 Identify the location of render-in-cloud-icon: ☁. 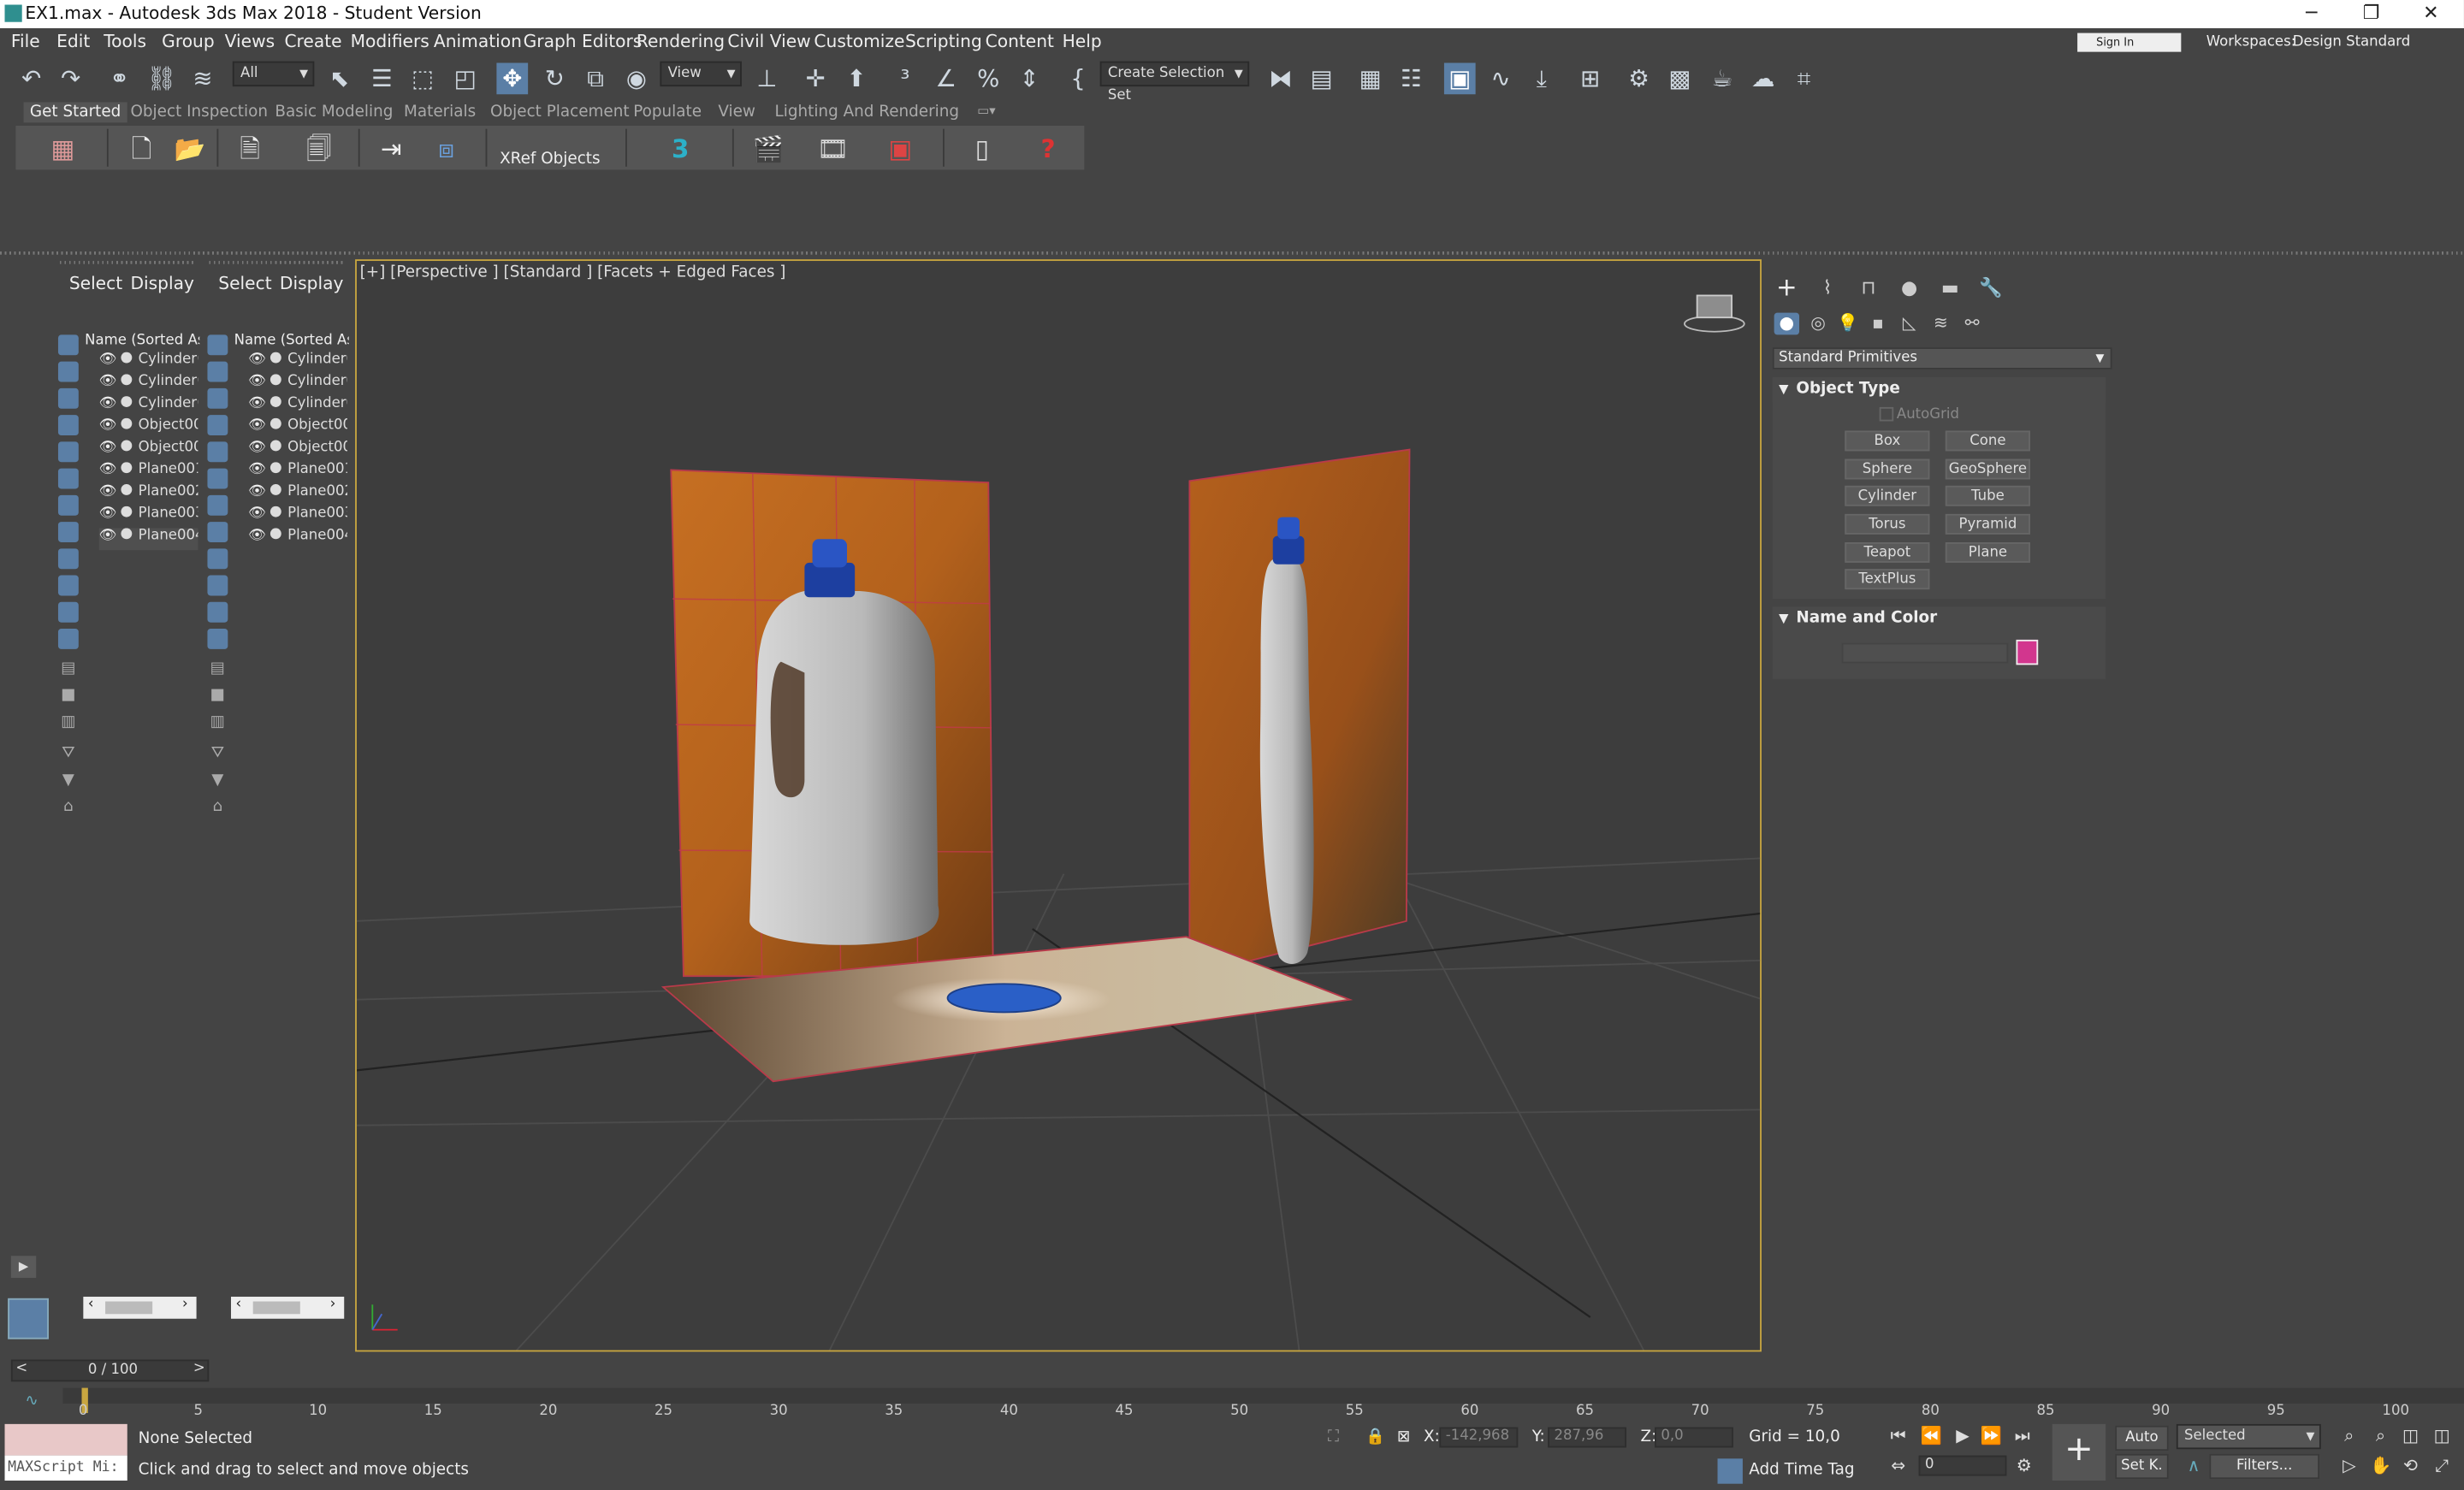
(1763, 79).